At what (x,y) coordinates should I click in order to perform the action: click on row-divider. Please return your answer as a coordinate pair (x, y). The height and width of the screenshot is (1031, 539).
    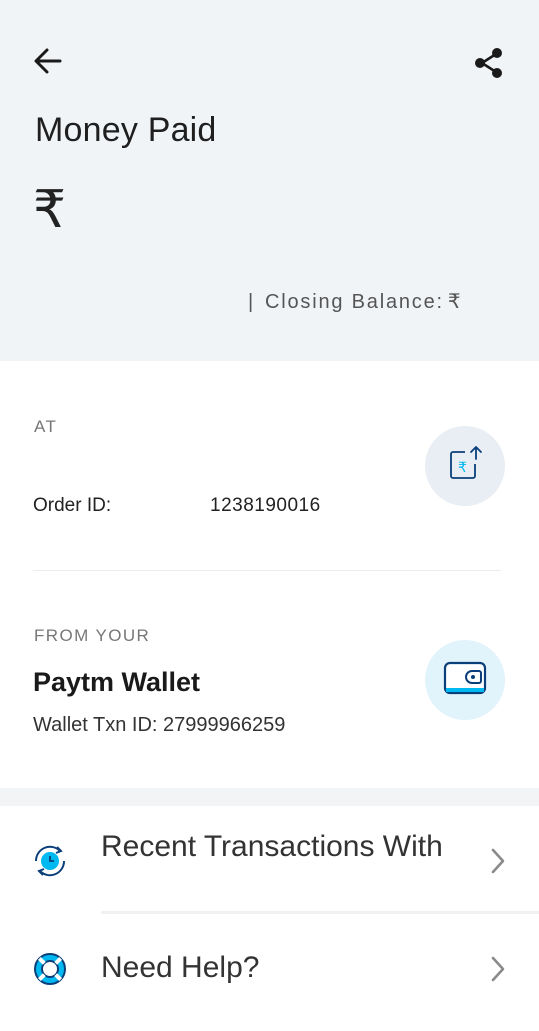
    Looking at the image, I should click on (320, 912).